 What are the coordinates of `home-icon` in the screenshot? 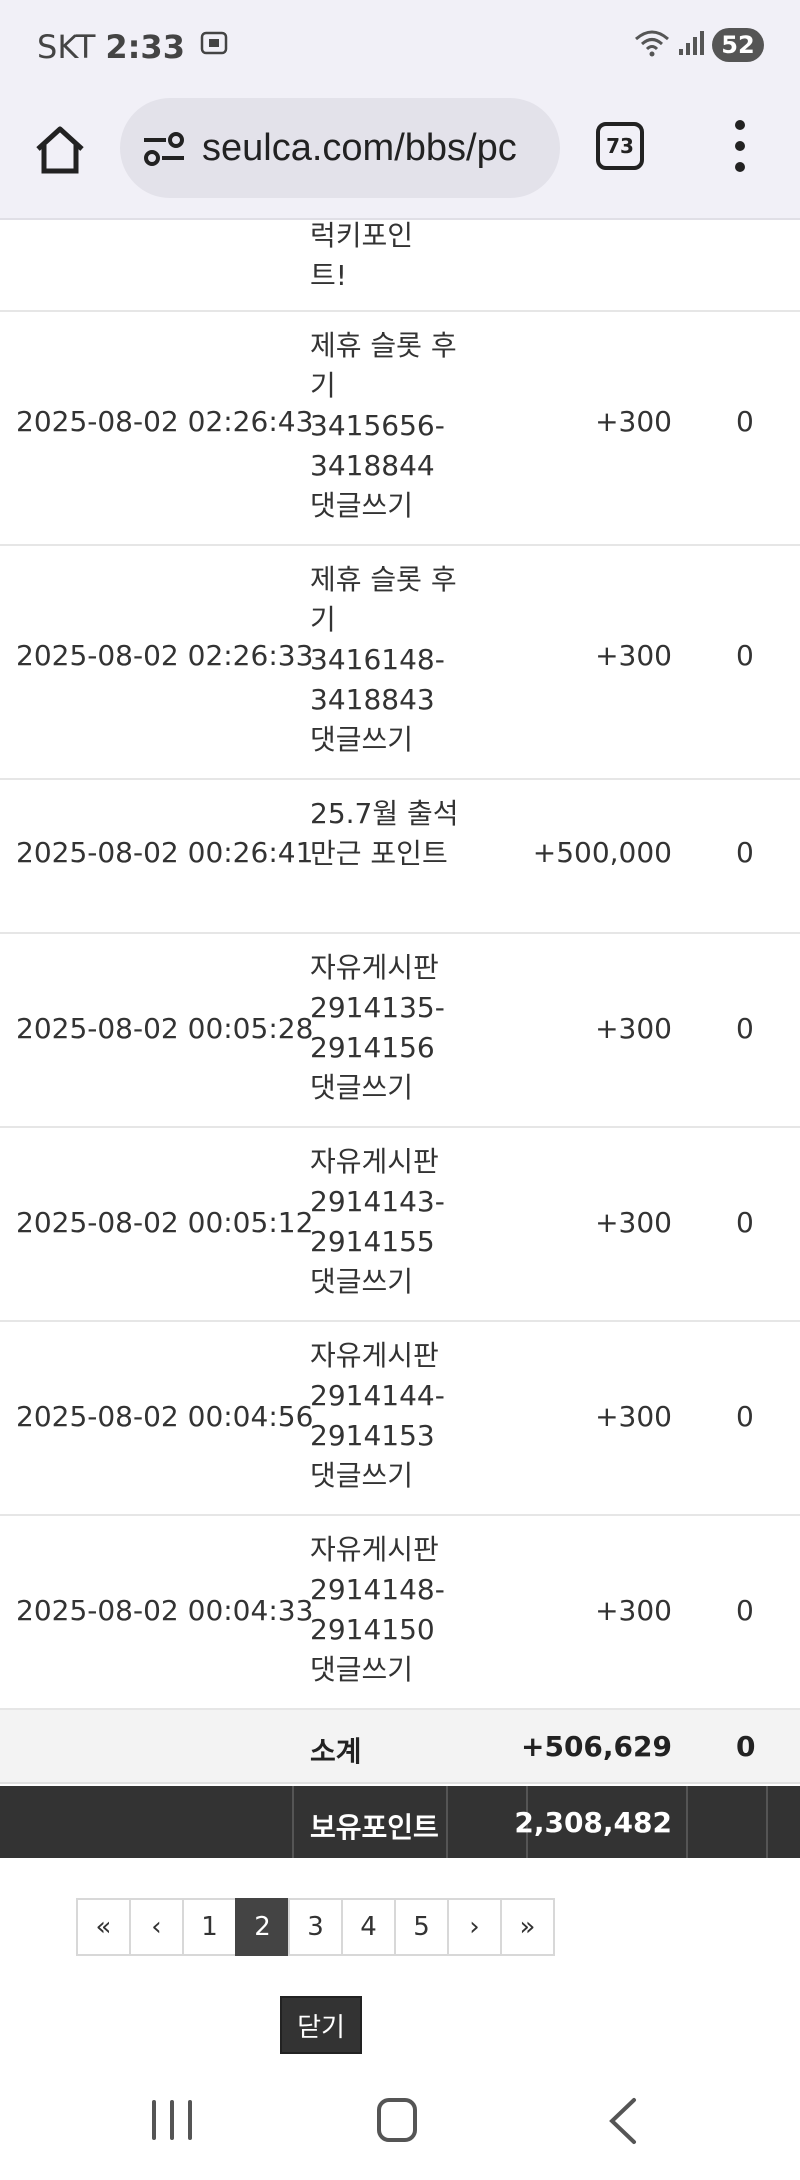 It's located at (60, 150).